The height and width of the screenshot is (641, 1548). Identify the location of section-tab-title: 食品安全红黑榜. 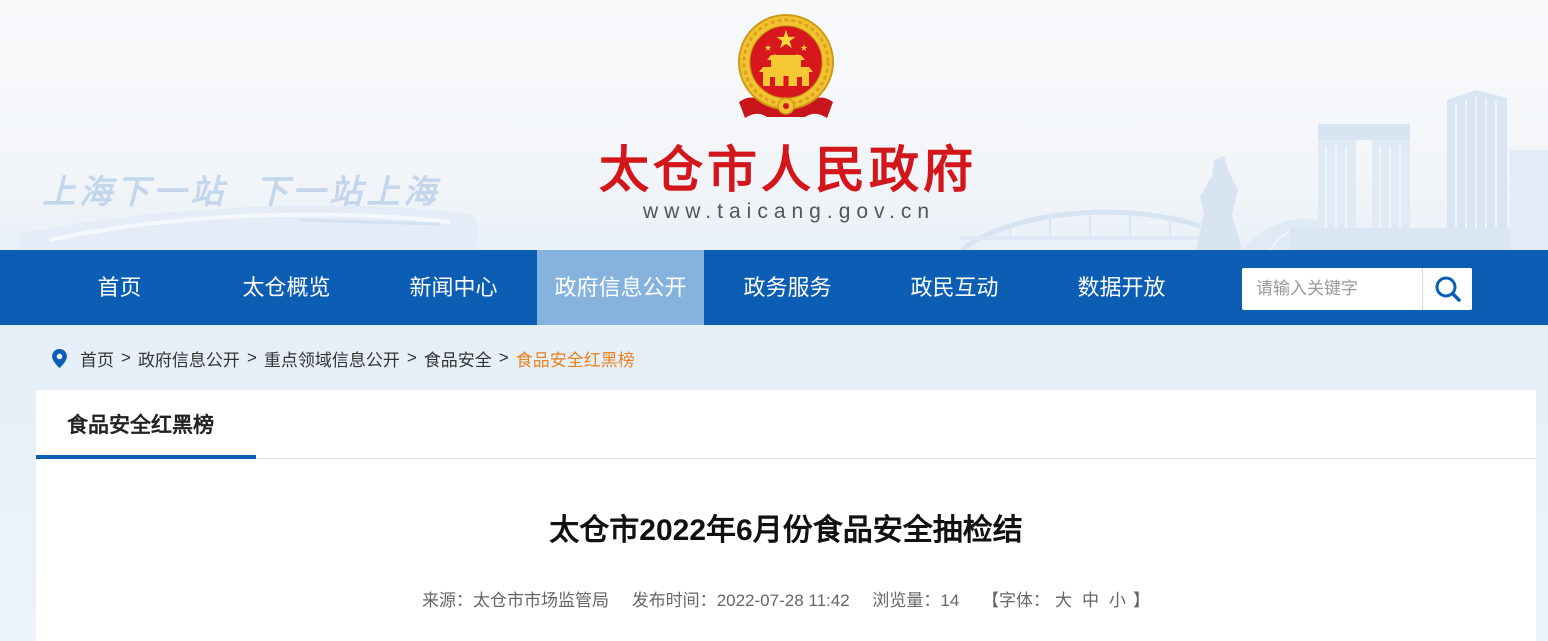
(146, 424).